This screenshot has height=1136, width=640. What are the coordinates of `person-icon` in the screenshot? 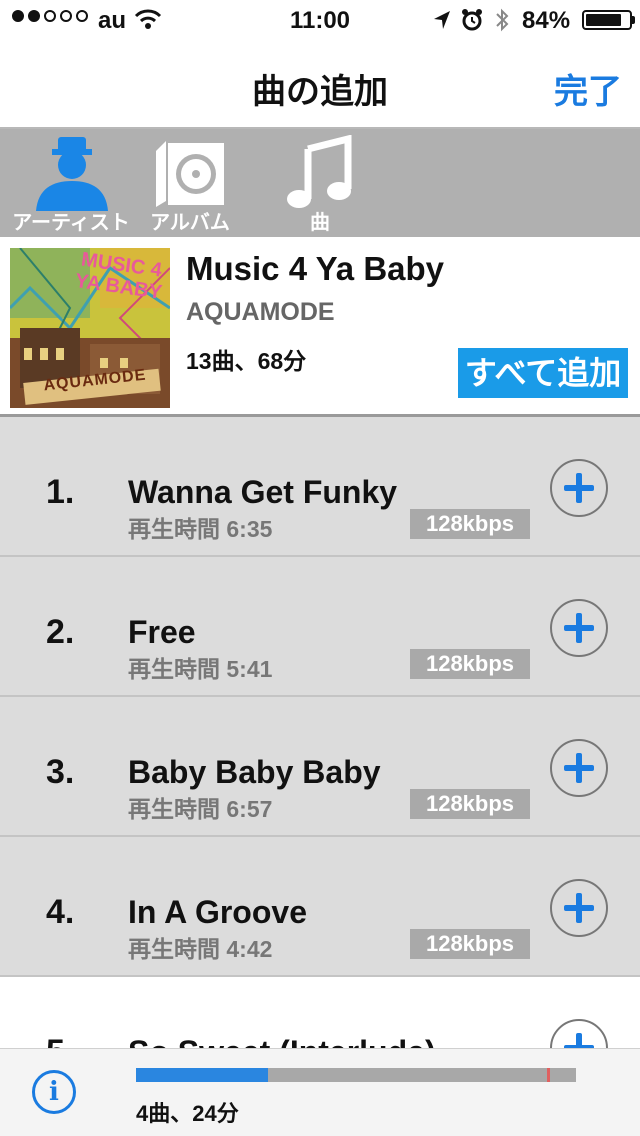 It's located at (72, 174).